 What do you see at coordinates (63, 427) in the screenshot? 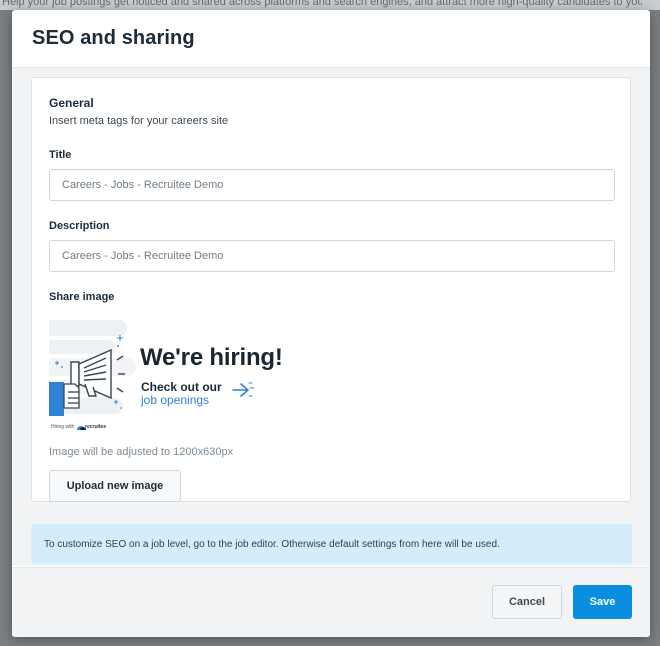
I see `share-image-hiring-with: Hiring with` at bounding box center [63, 427].